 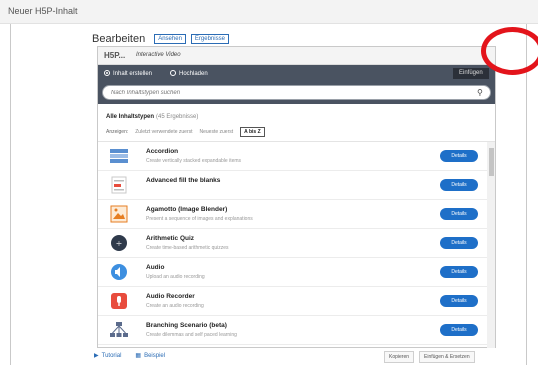 What do you see at coordinates (175, 306) in the screenshot?
I see `item-description: Create an audio recording` at bounding box center [175, 306].